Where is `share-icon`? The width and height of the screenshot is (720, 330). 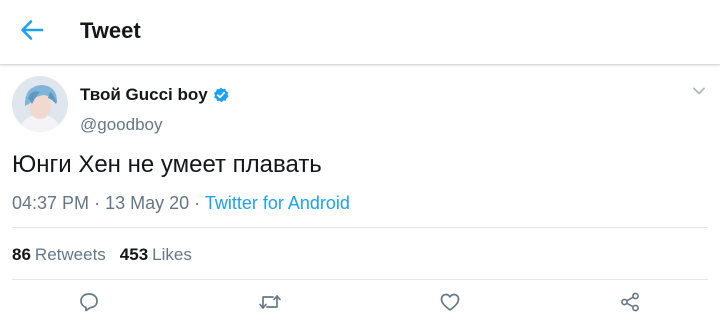
share-icon is located at coordinates (630, 304).